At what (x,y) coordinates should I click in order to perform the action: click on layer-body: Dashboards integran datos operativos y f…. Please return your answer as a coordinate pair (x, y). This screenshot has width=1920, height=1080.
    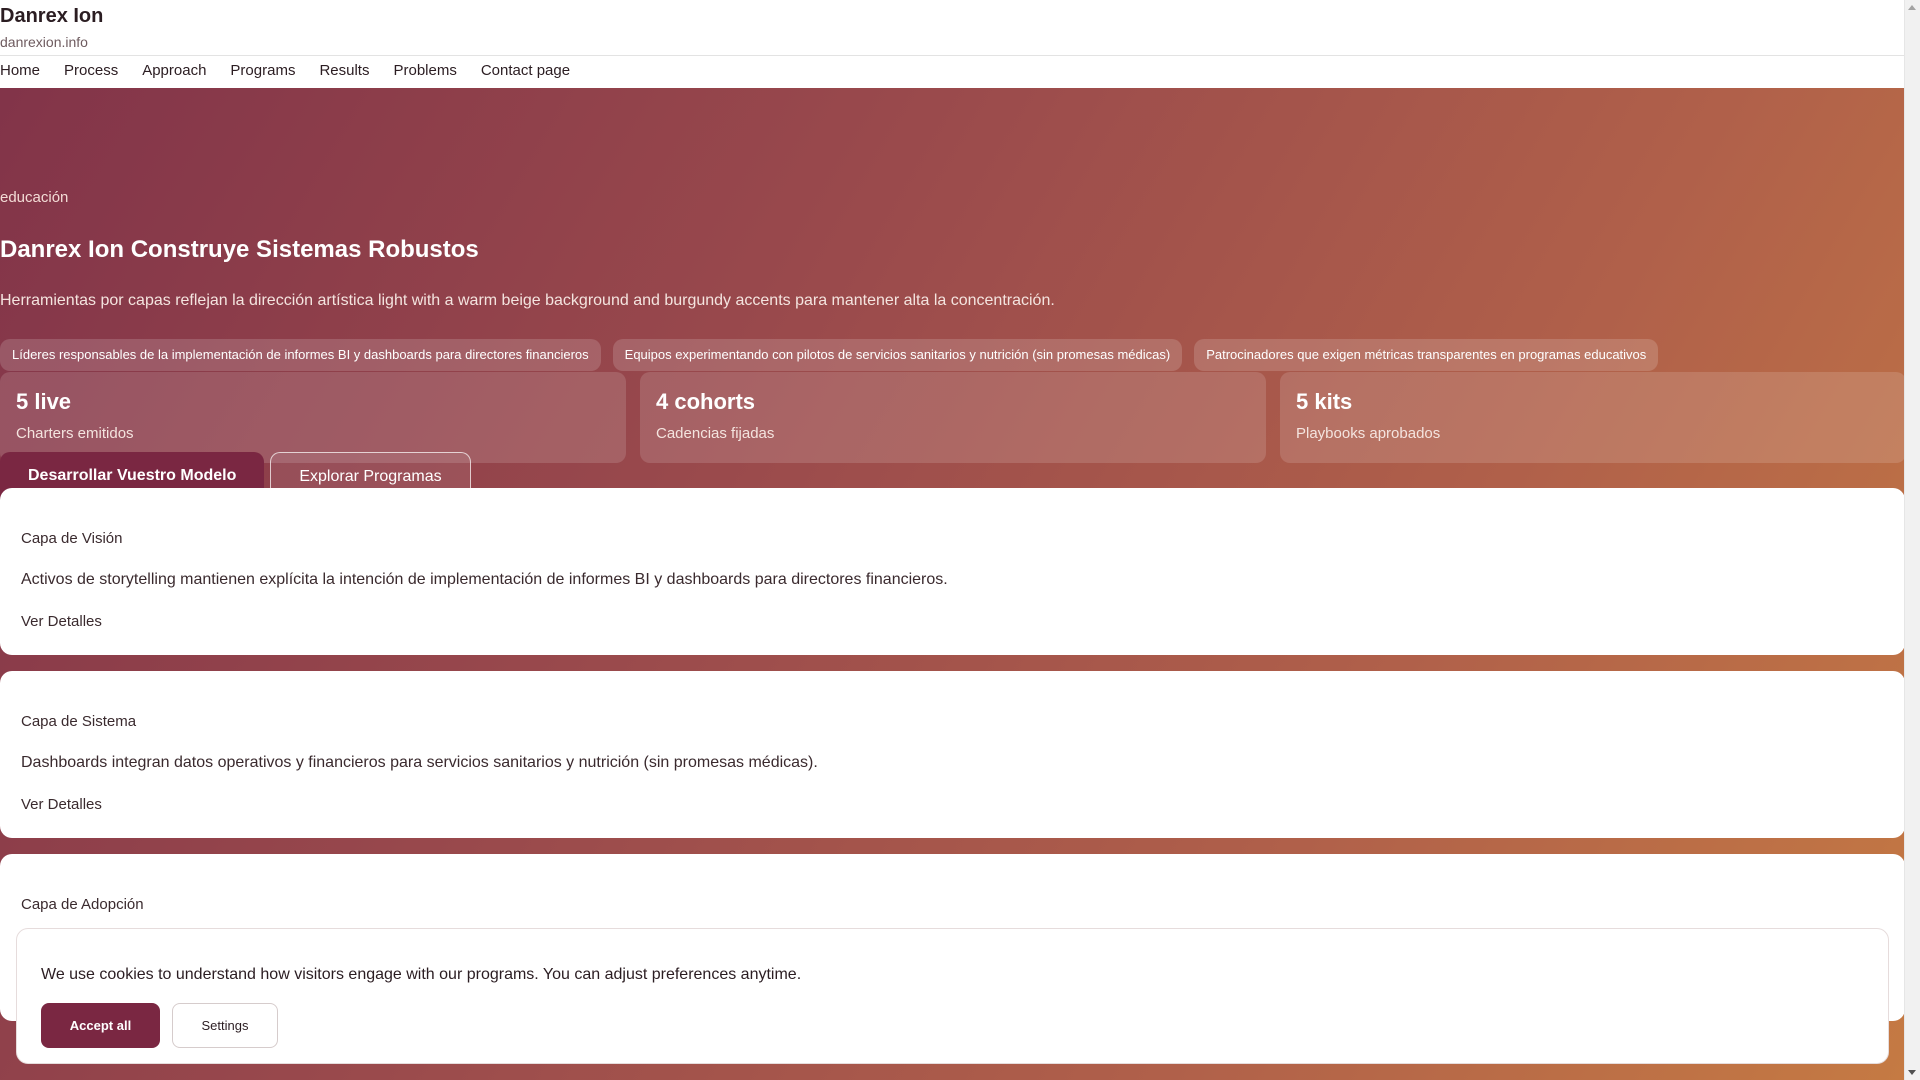
    Looking at the image, I should click on (419, 762).